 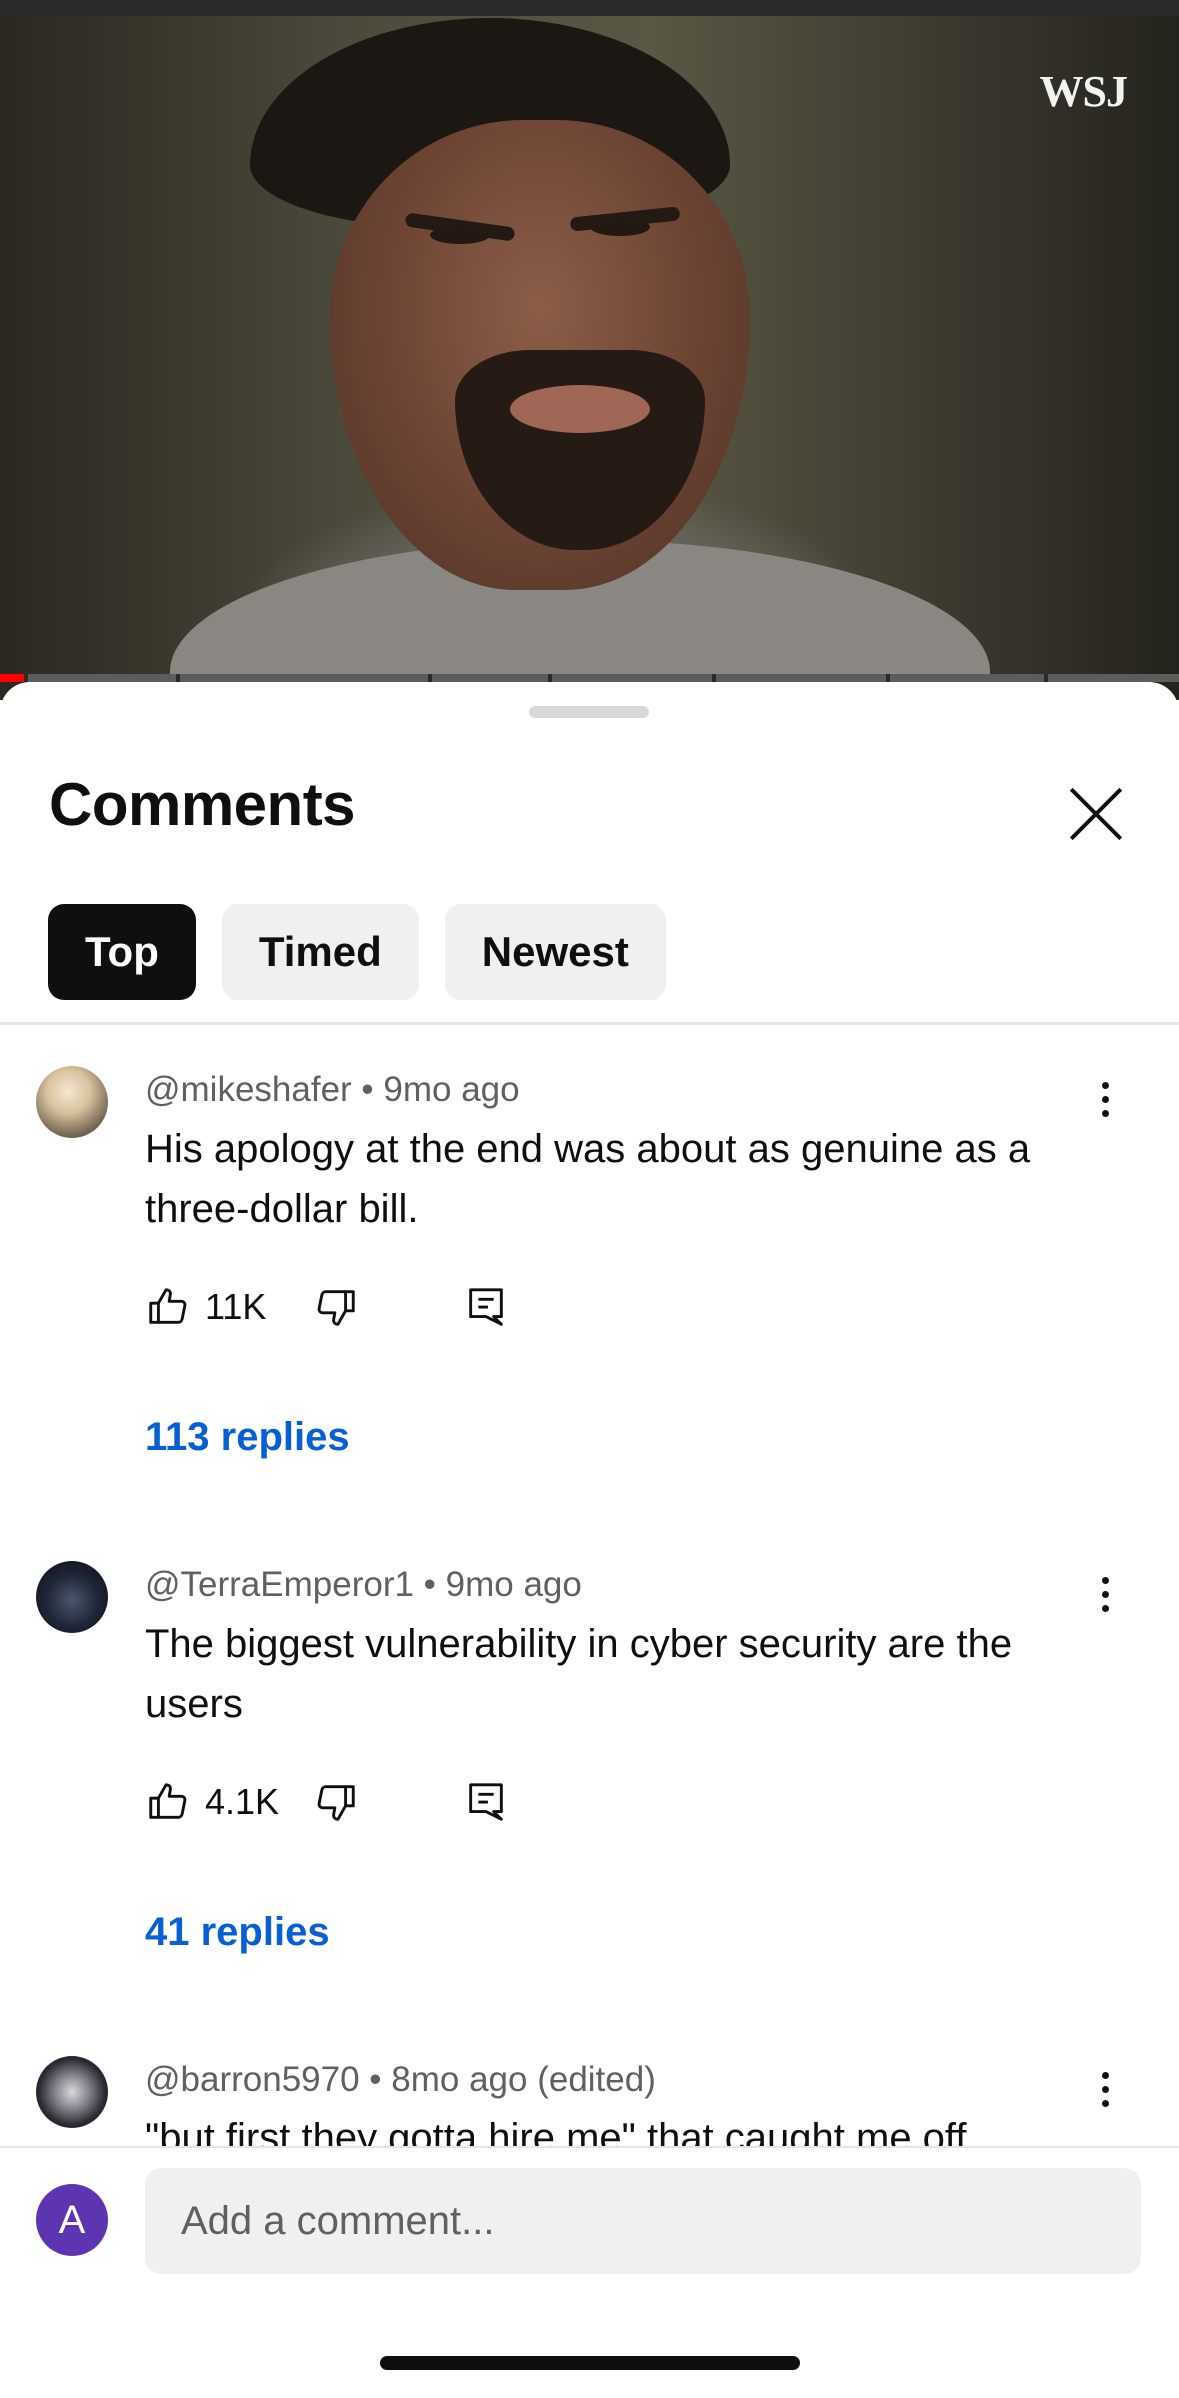 What do you see at coordinates (12, 678) in the screenshot?
I see `progress-played` at bounding box center [12, 678].